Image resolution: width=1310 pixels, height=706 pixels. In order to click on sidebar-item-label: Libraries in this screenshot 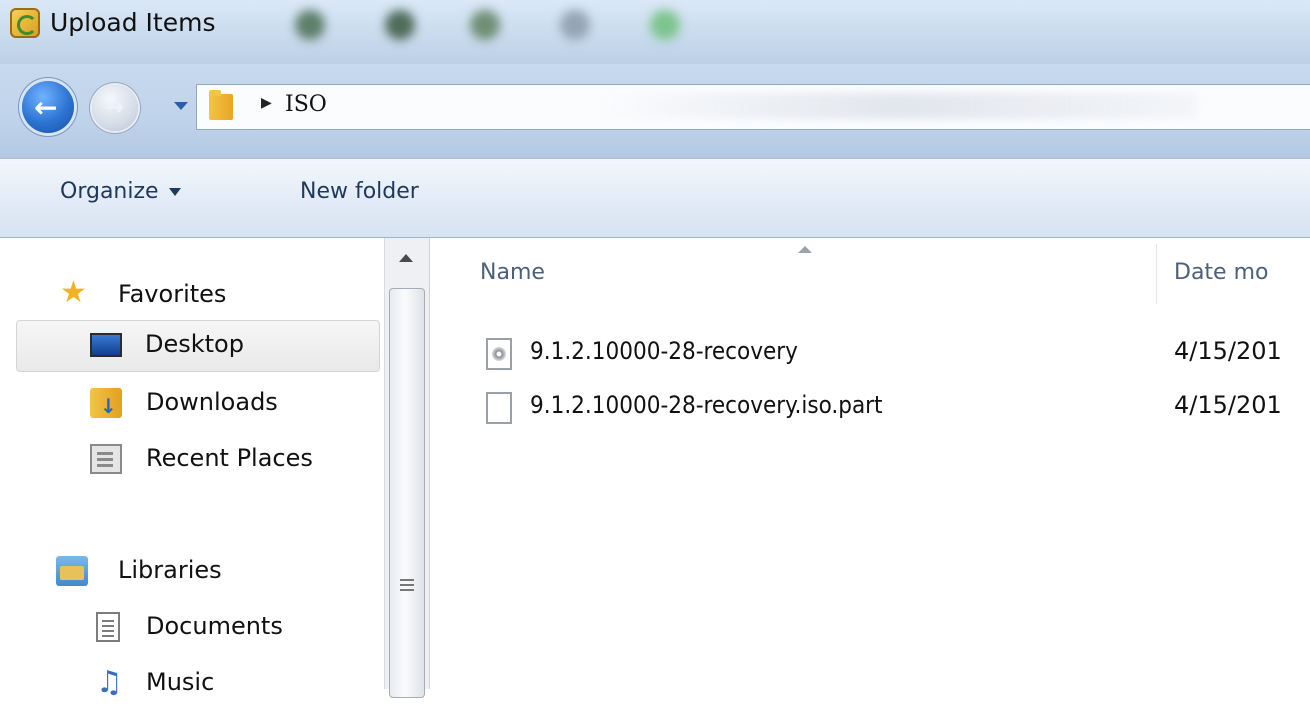, I will do `click(170, 570)`.